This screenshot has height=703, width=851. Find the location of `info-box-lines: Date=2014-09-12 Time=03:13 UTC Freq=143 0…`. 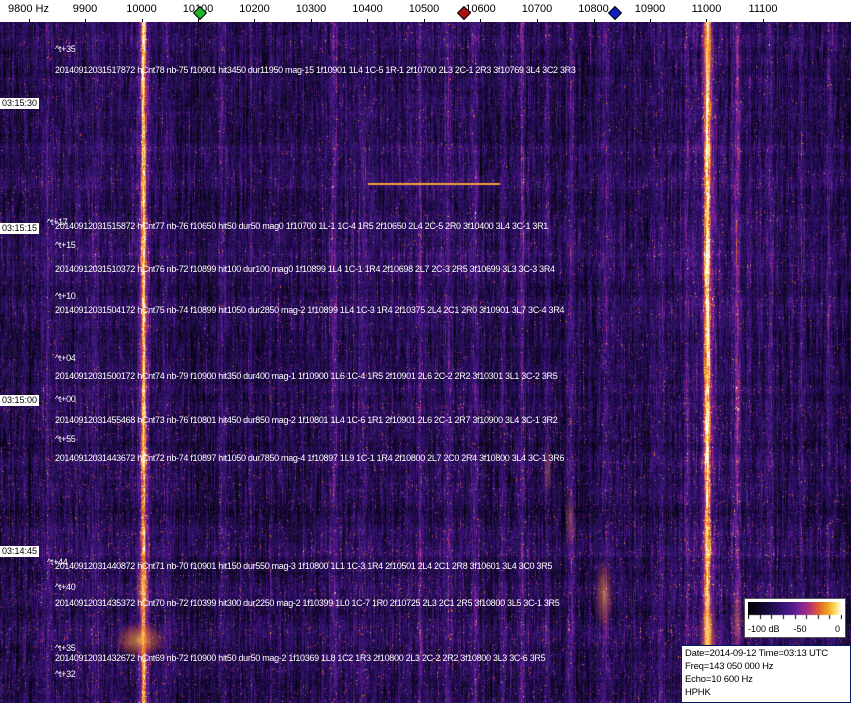

info-box-lines: Date=2014-09-12 Time=03:13 UTC Freq=143 0… is located at coordinates (766, 673).